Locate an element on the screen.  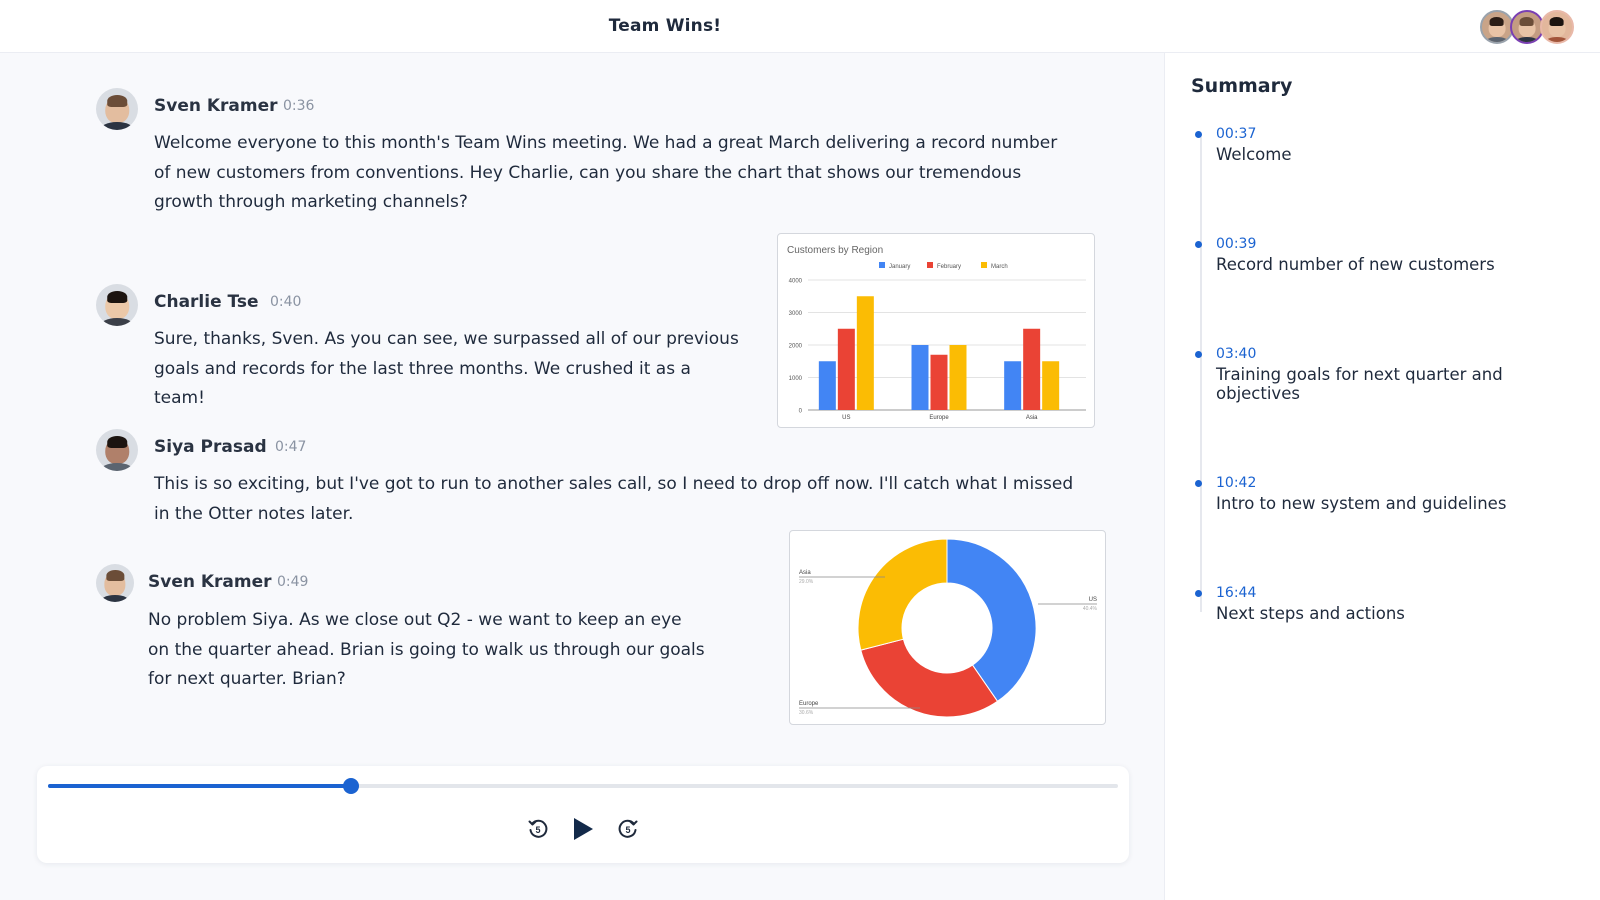
slice-percent: 40.4% is located at coordinates (1090, 609).